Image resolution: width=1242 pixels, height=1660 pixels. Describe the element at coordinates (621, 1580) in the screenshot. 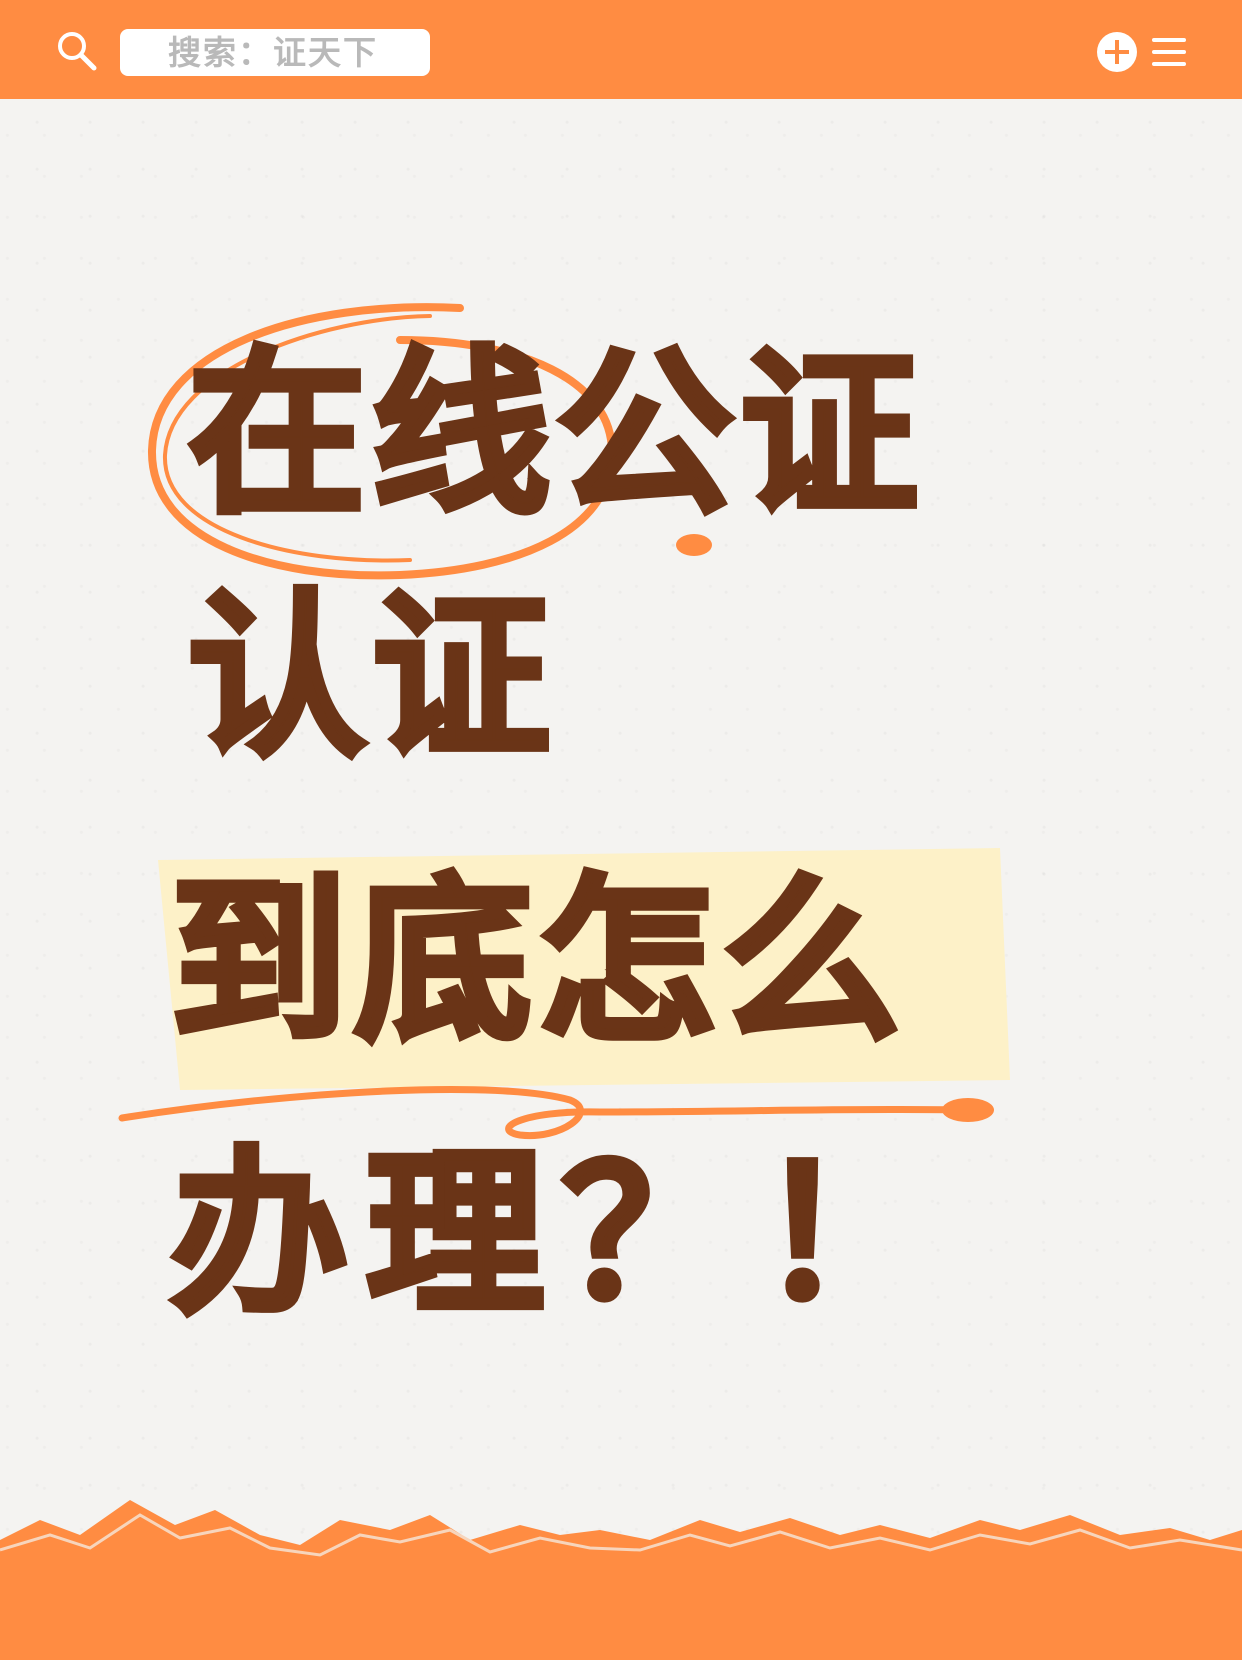

I see `torn-paper-edge` at that location.